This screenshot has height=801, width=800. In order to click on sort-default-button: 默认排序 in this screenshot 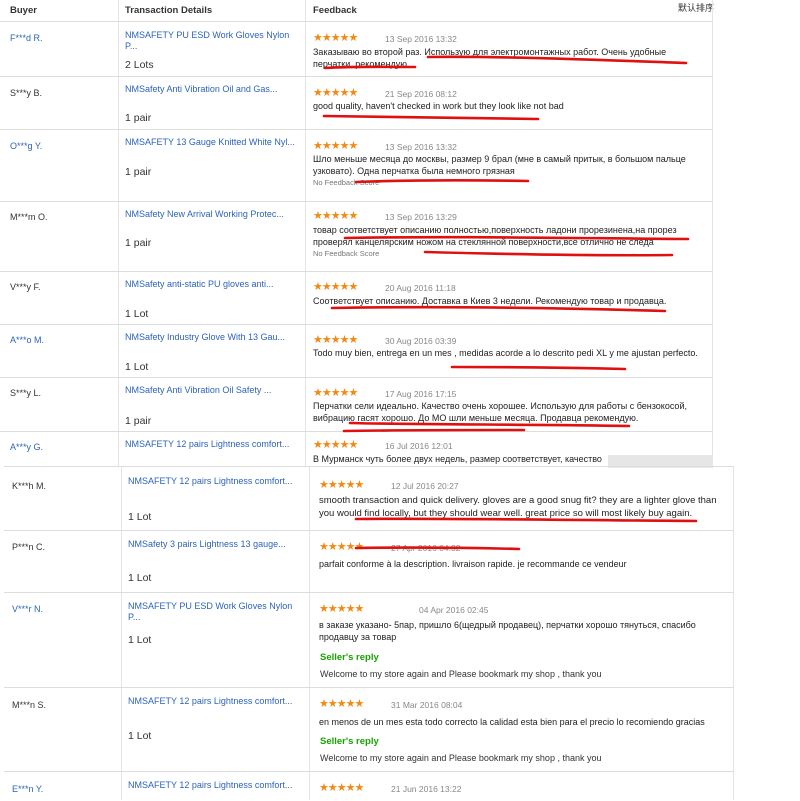, I will do `click(696, 7)`.